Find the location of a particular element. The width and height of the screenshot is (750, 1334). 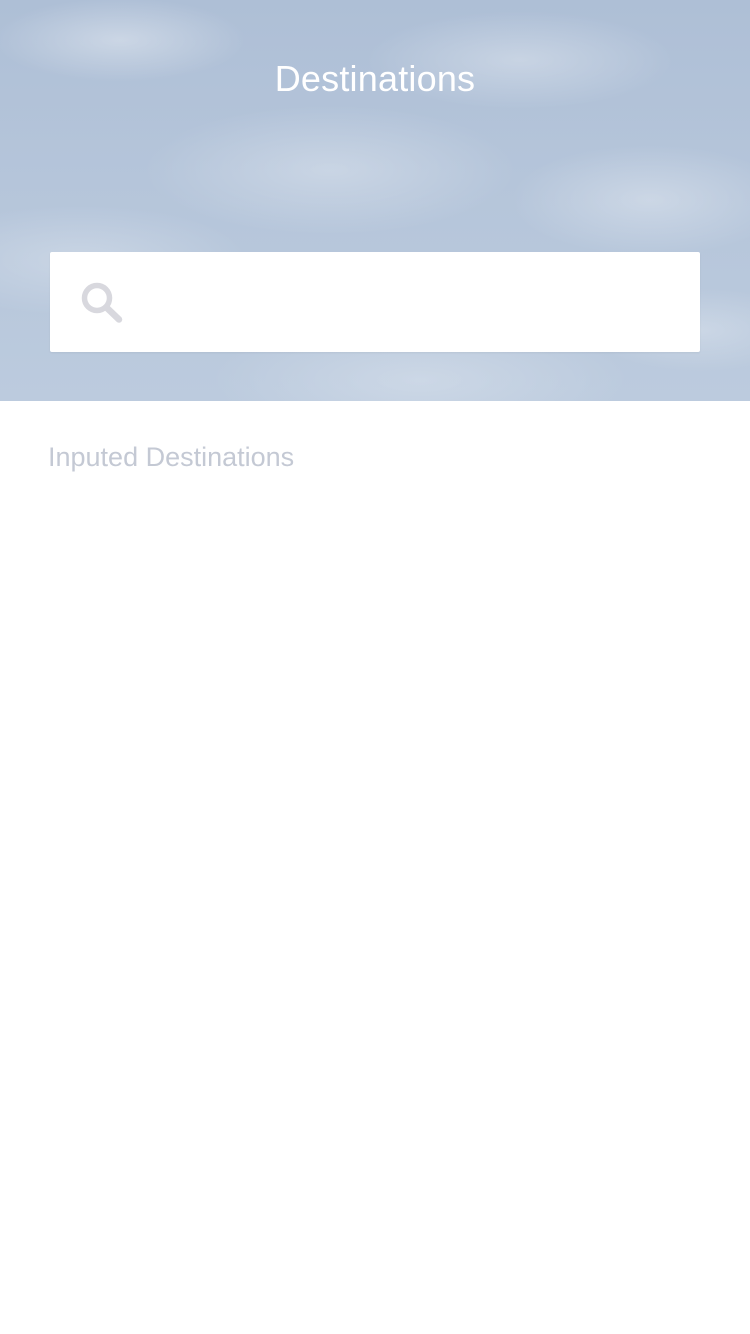

search-icon is located at coordinates (102, 302).